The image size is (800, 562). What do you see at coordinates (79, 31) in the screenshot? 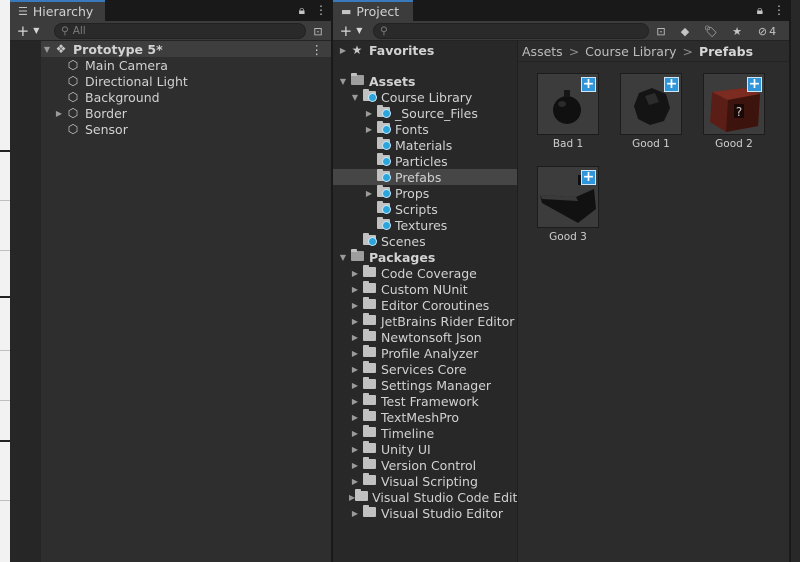
I see `search-placeholder: All` at bounding box center [79, 31].